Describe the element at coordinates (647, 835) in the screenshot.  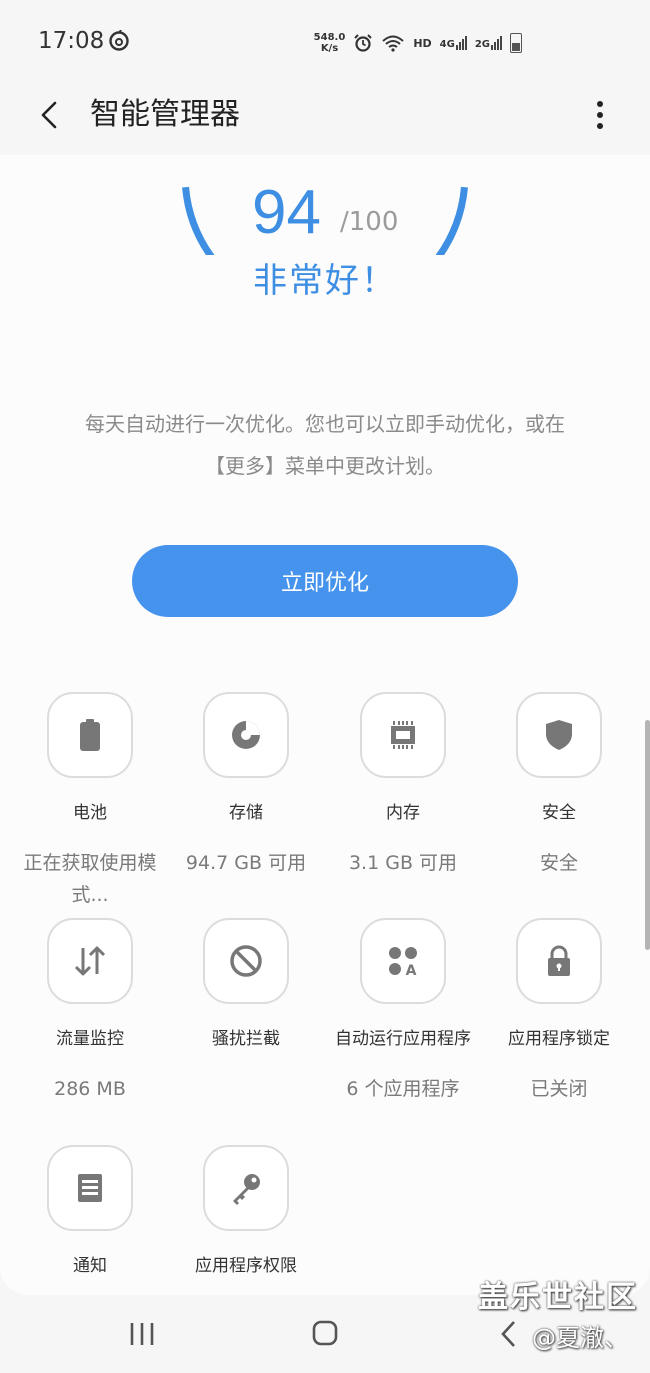
I see `scrollbar-thumb` at that location.